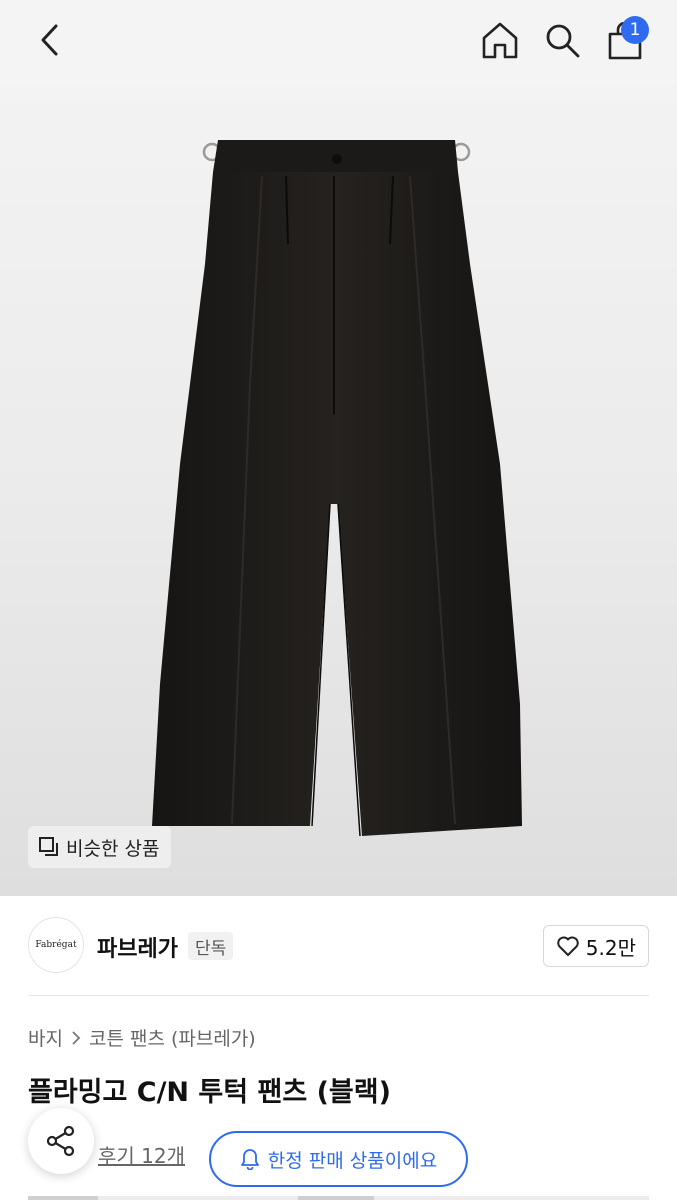  I want to click on back-icon, so click(49, 40).